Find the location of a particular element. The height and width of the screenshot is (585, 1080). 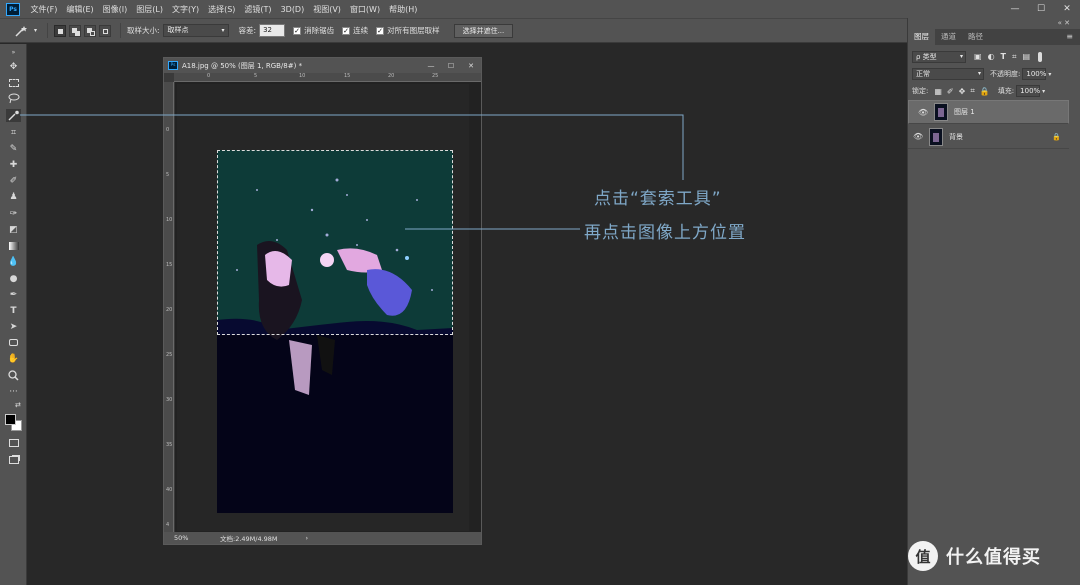

dodge-tool-icon: ● is located at coordinates (13, 278).